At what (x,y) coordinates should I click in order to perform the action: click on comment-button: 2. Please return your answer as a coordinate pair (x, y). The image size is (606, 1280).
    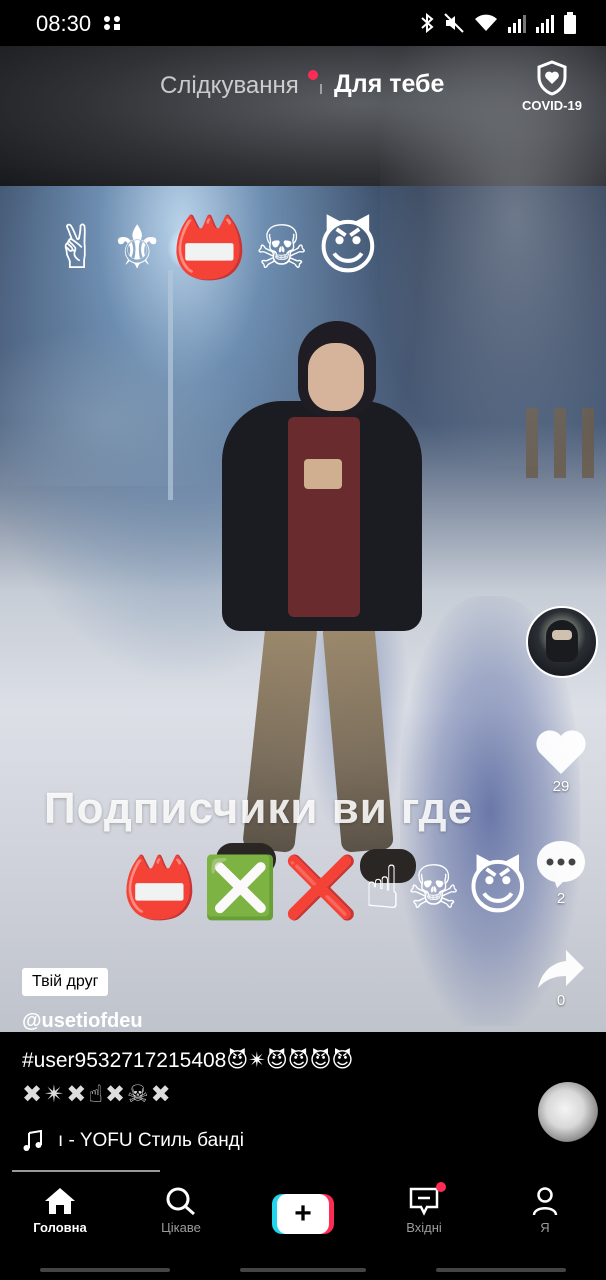
    Looking at the image, I should click on (561, 872).